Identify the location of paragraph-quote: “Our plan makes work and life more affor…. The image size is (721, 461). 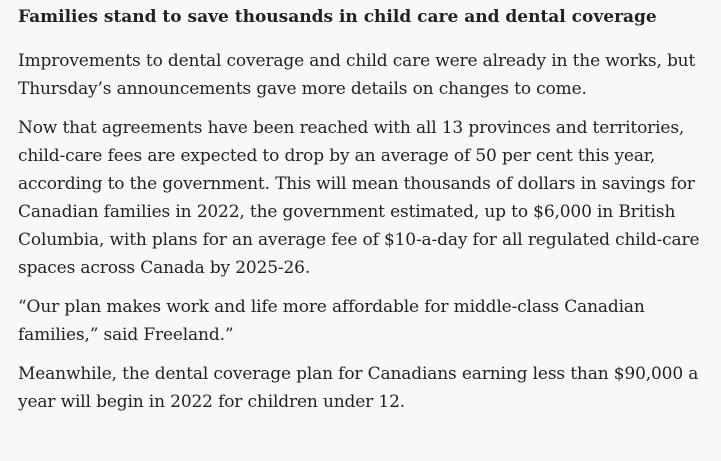
(363, 321).